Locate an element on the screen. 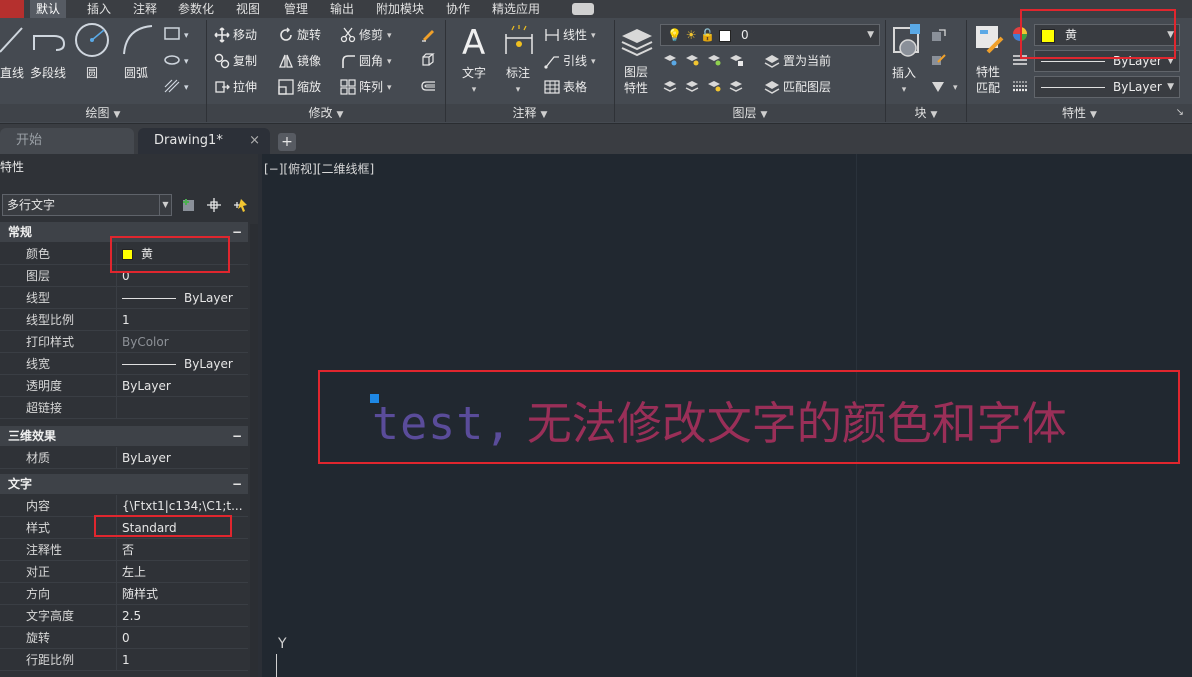 Image resolution: width=1192 pixels, height=677 pixels. prop-row-transparency: 透明度 ByLayer is located at coordinates (124, 386).